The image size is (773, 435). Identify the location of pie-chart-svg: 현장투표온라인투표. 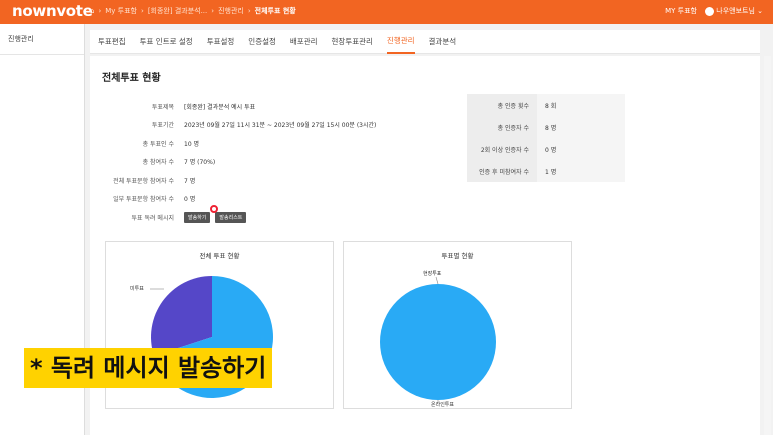
(438, 339).